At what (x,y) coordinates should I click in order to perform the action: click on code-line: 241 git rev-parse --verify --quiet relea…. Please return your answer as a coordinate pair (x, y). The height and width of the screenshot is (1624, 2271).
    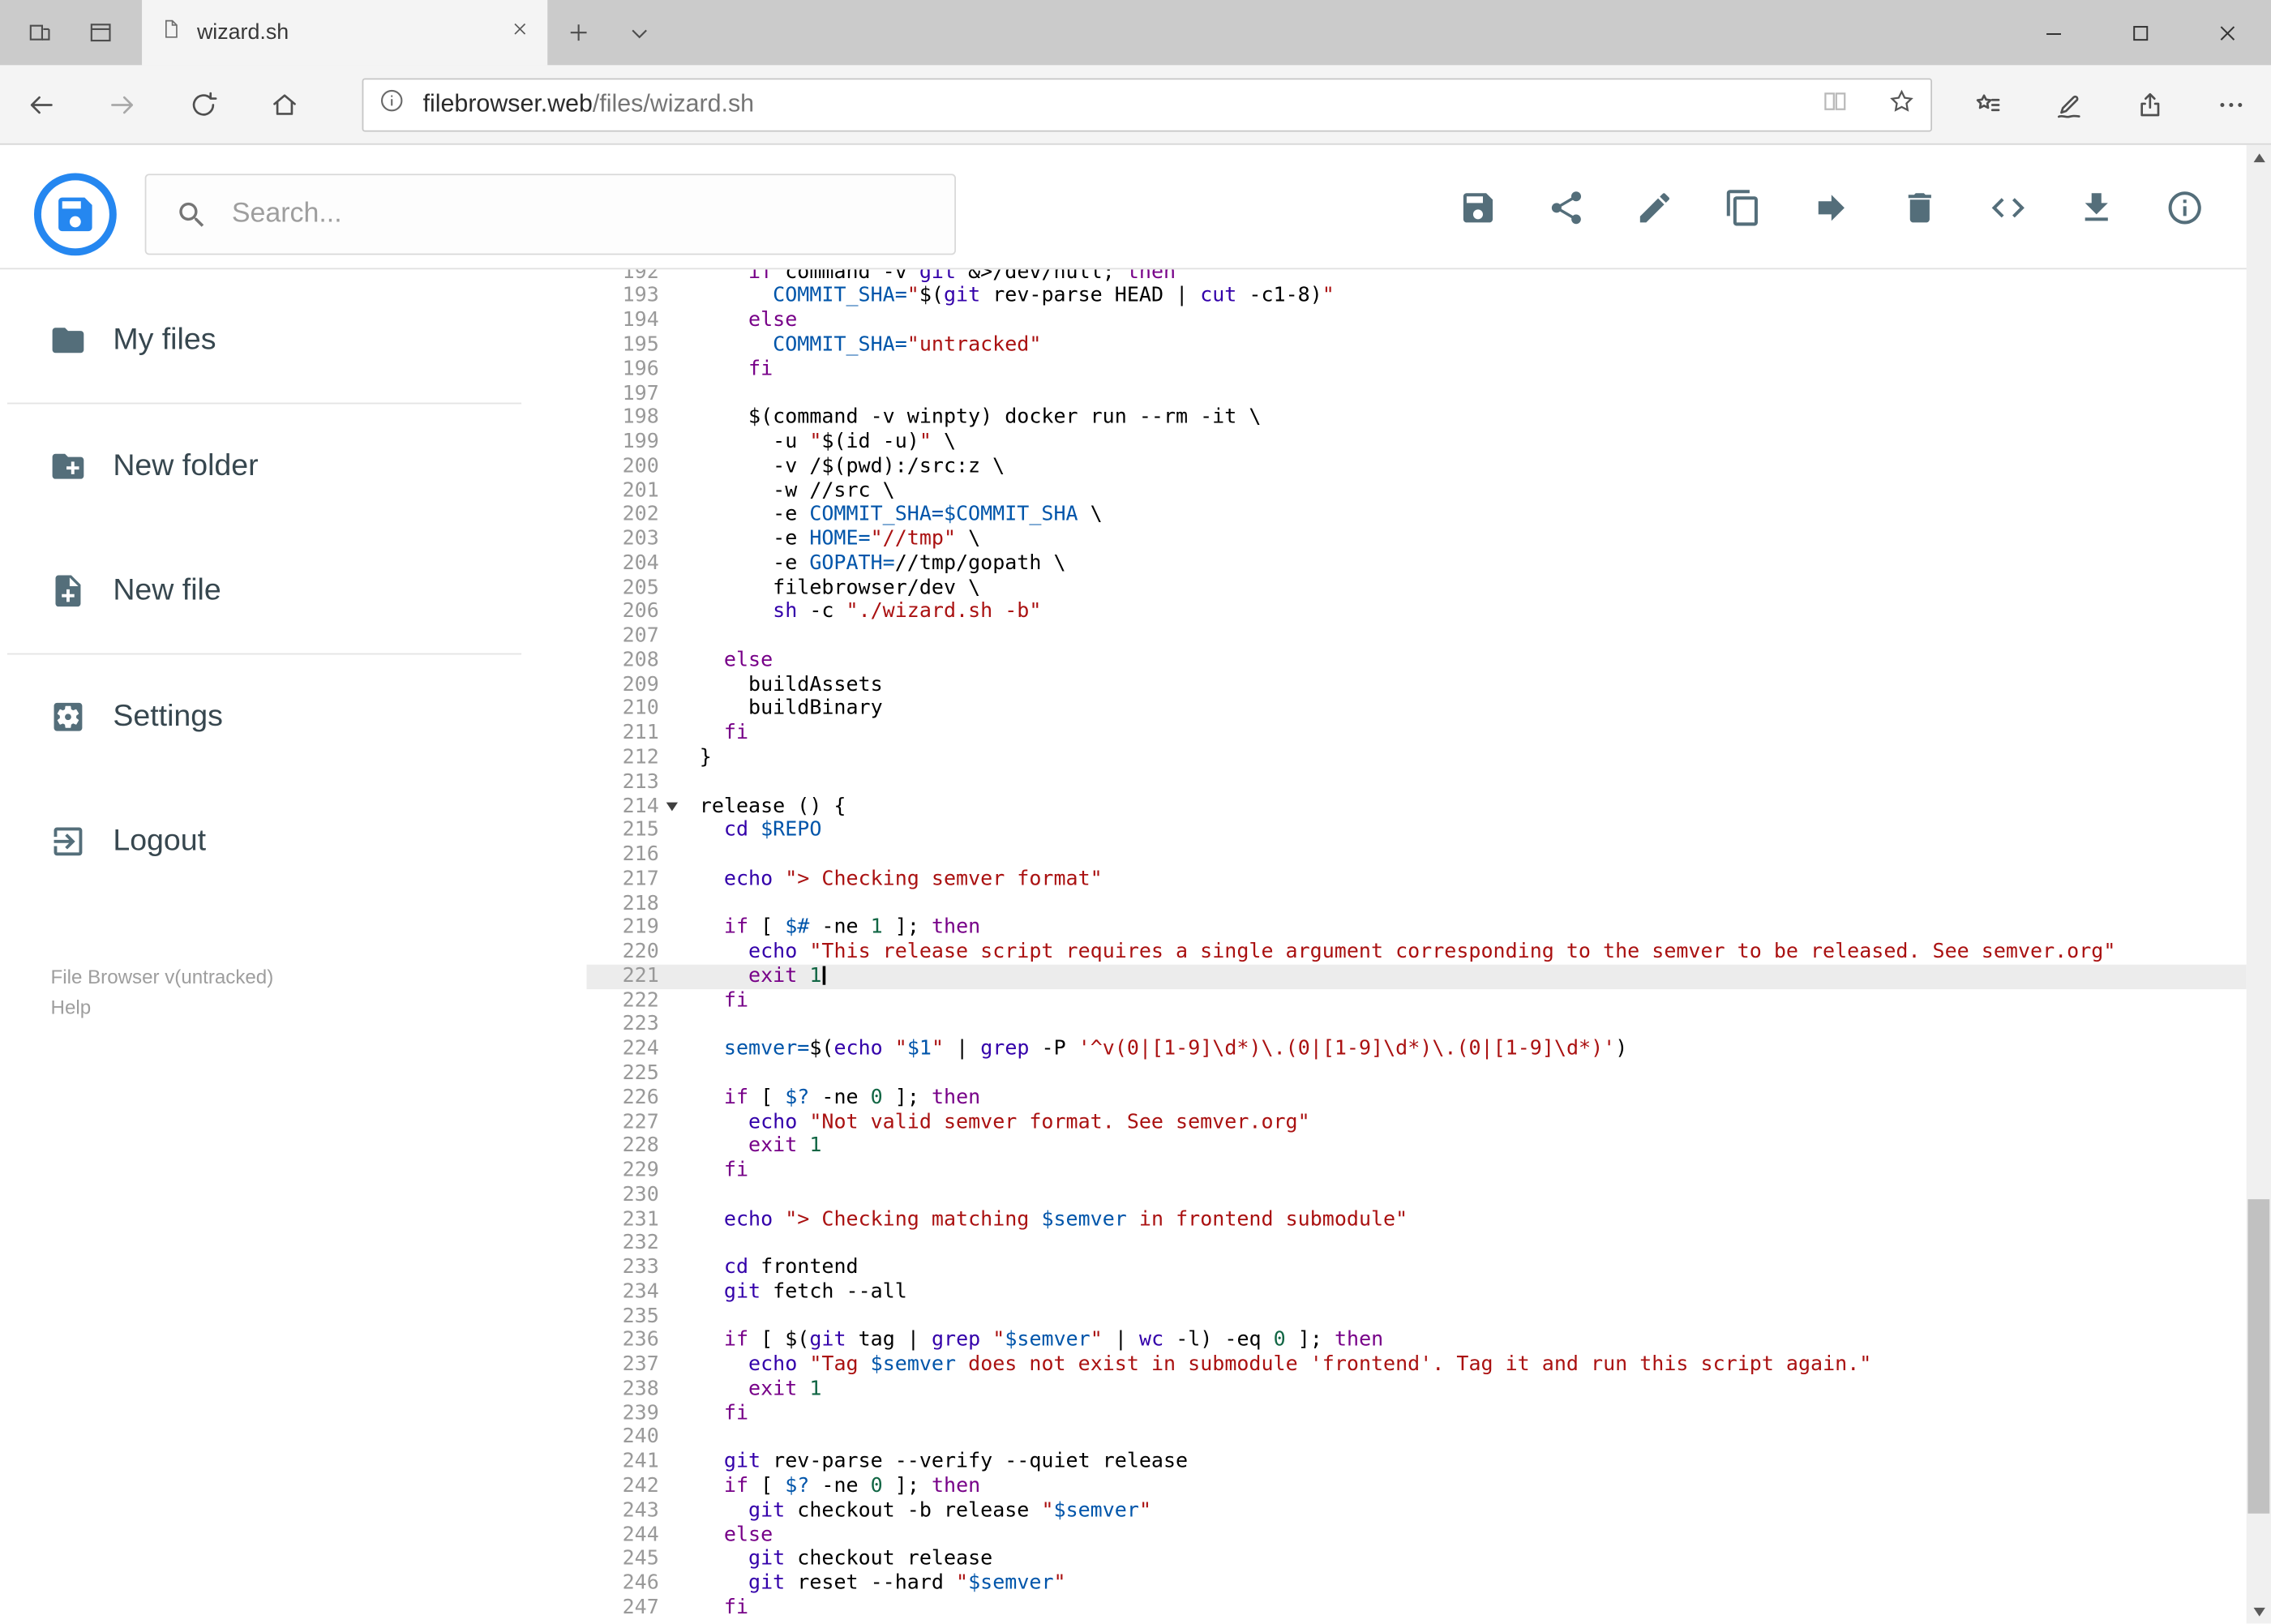
    Looking at the image, I should click on (1416, 1463).